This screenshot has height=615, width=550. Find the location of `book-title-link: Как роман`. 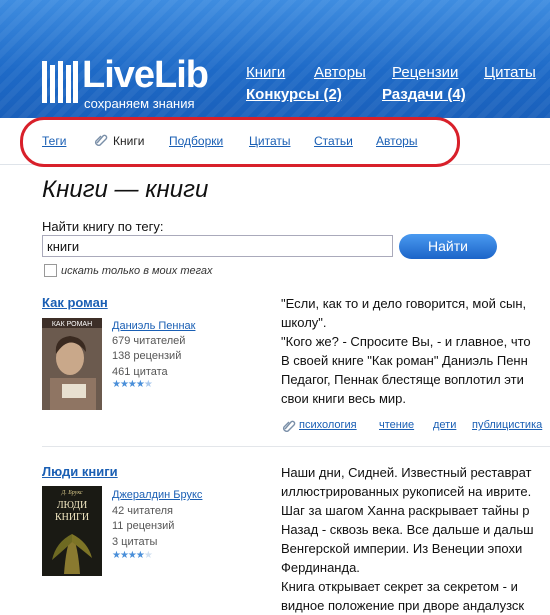

book-title-link: Как роман is located at coordinates (75, 302).